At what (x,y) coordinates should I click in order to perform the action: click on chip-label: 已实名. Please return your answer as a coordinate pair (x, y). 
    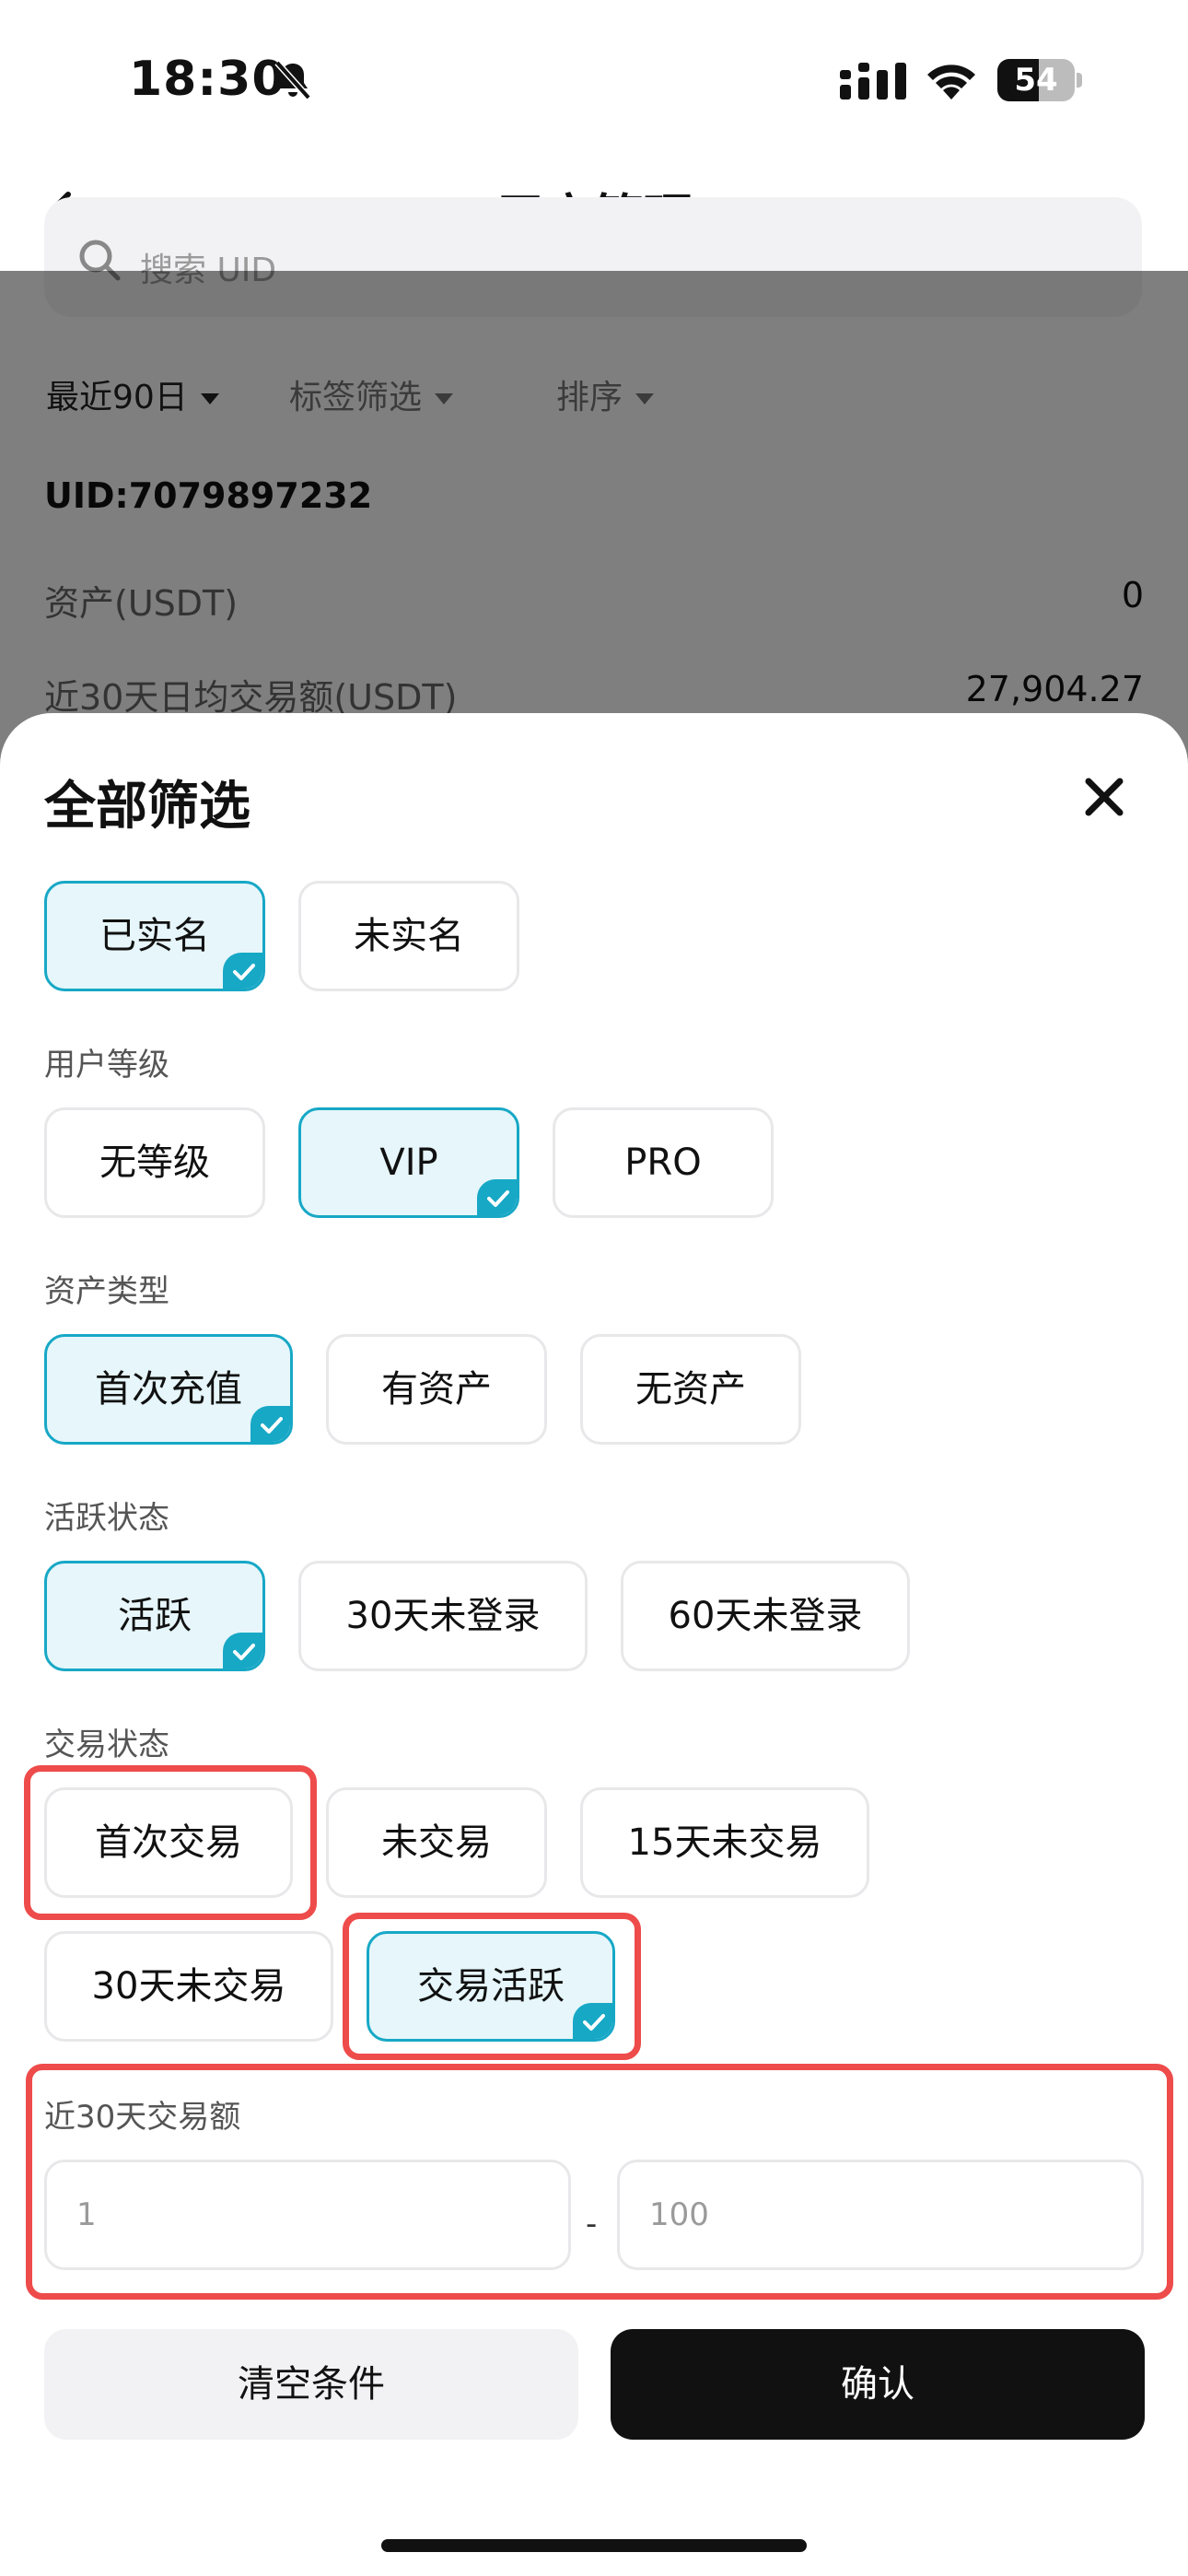
    Looking at the image, I should click on (154, 936).